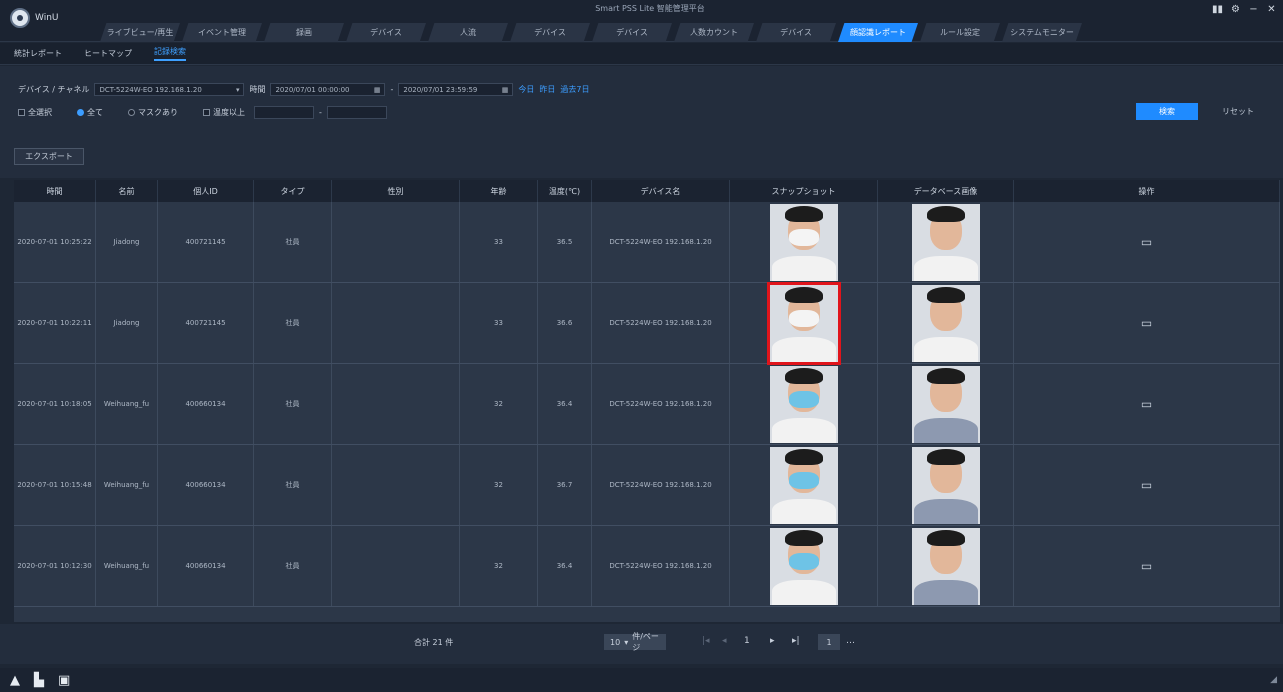  Describe the element at coordinates (304, 32) in the screenshot. I see `tab-2: 録画` at that location.